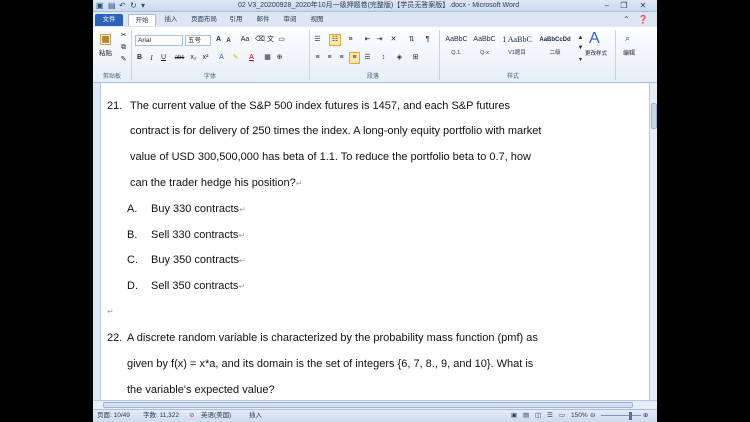 Image resolution: width=750 pixels, height=422 pixels. What do you see at coordinates (383, 58) in the screenshot?
I see `line-spacing-icon: ↕` at bounding box center [383, 58].